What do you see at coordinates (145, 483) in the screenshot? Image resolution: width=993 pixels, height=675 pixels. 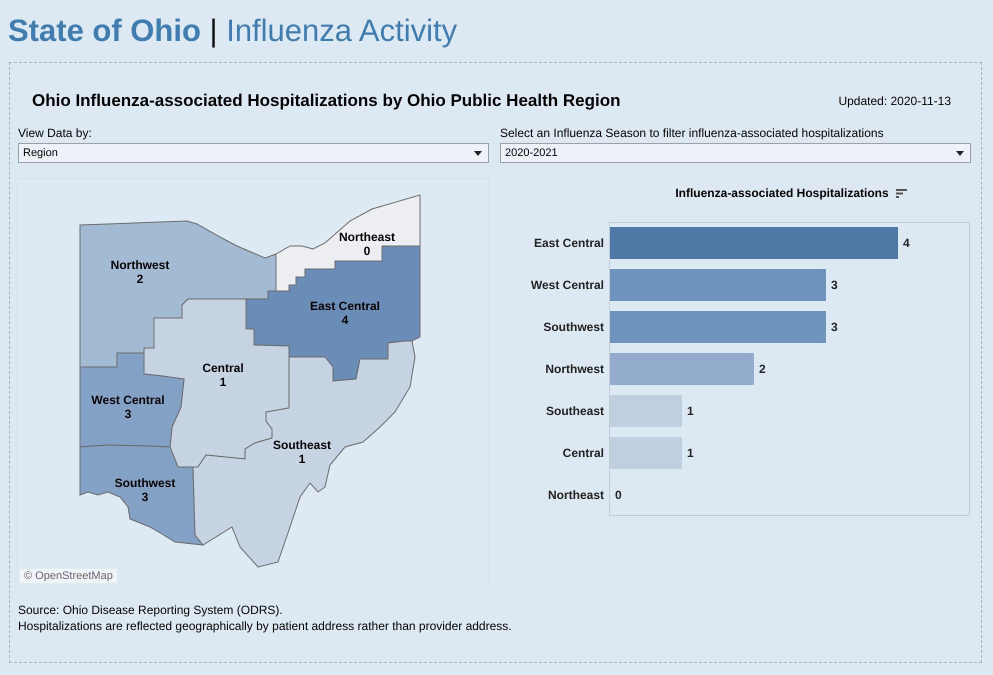 I see `region-name: Southwest` at bounding box center [145, 483].